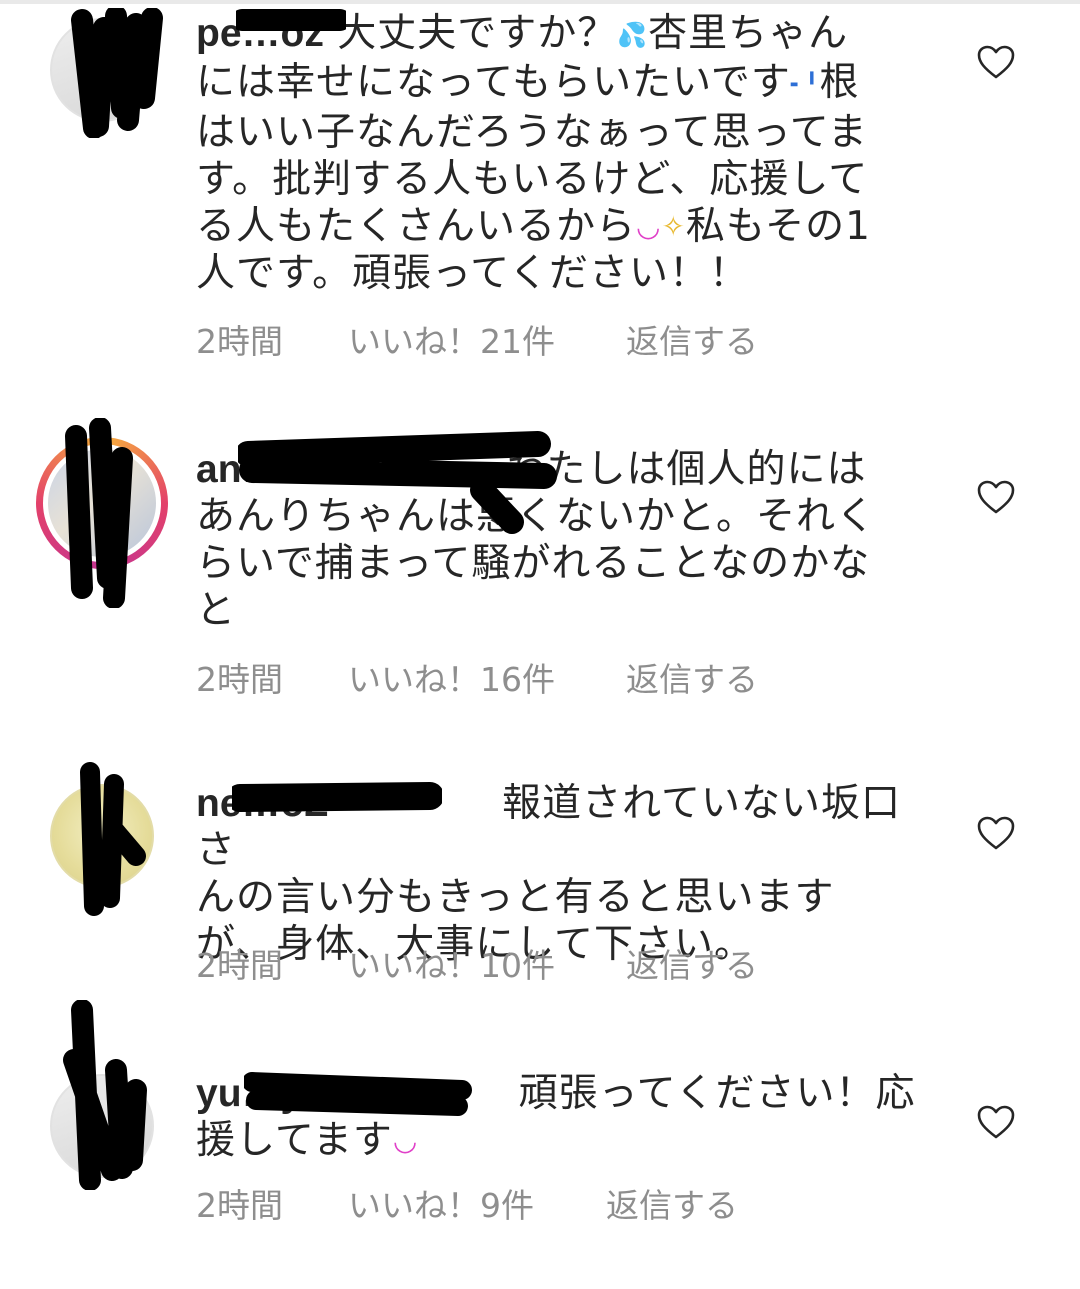 This screenshot has width=1080, height=1289. I want to click on sweat-drop-icon: 💦, so click(633, 35).